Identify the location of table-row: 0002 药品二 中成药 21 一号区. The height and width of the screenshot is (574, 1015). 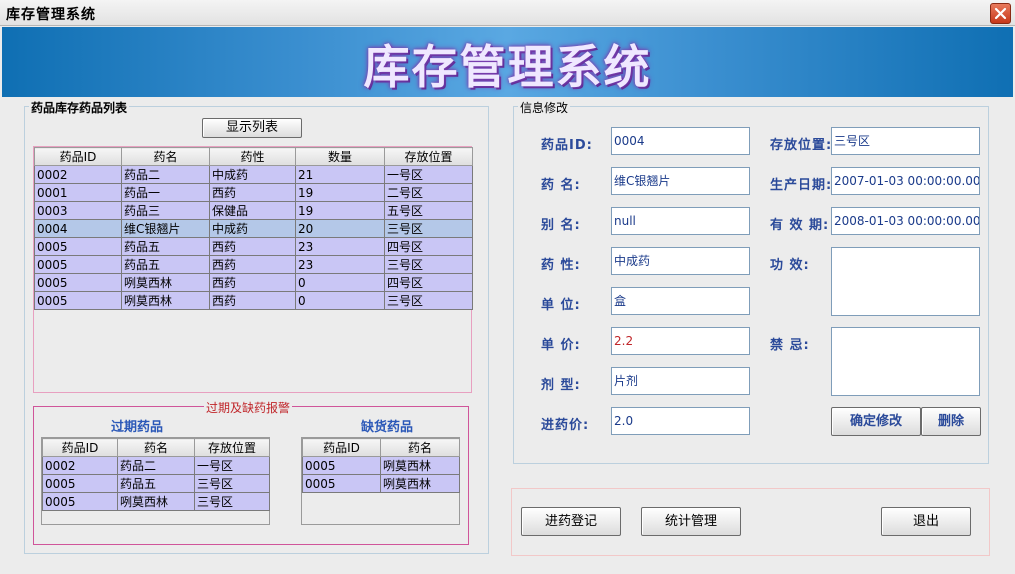
(253, 174).